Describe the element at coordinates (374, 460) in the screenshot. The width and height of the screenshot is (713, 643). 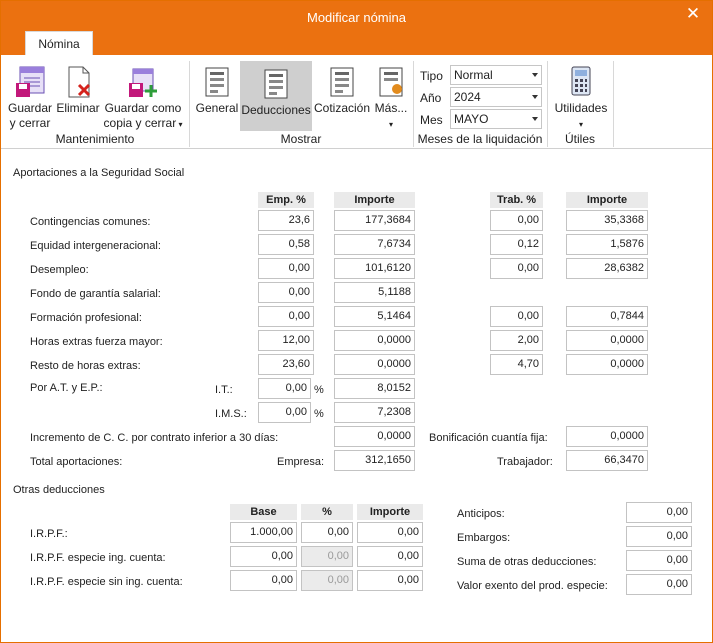
I see `total-empresa-field: 312,1650` at that location.